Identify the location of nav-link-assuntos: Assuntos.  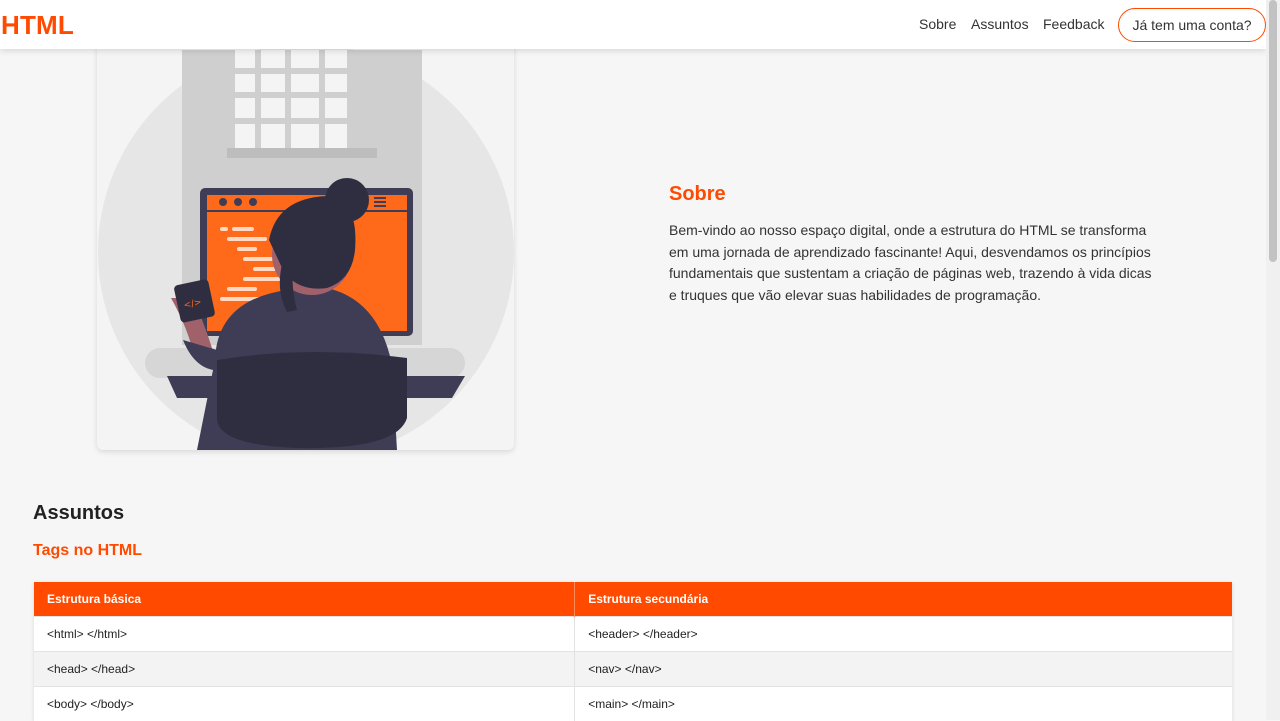
(1000, 24).